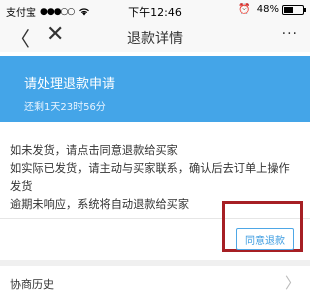  I want to click on battery-icon, so click(294, 9).